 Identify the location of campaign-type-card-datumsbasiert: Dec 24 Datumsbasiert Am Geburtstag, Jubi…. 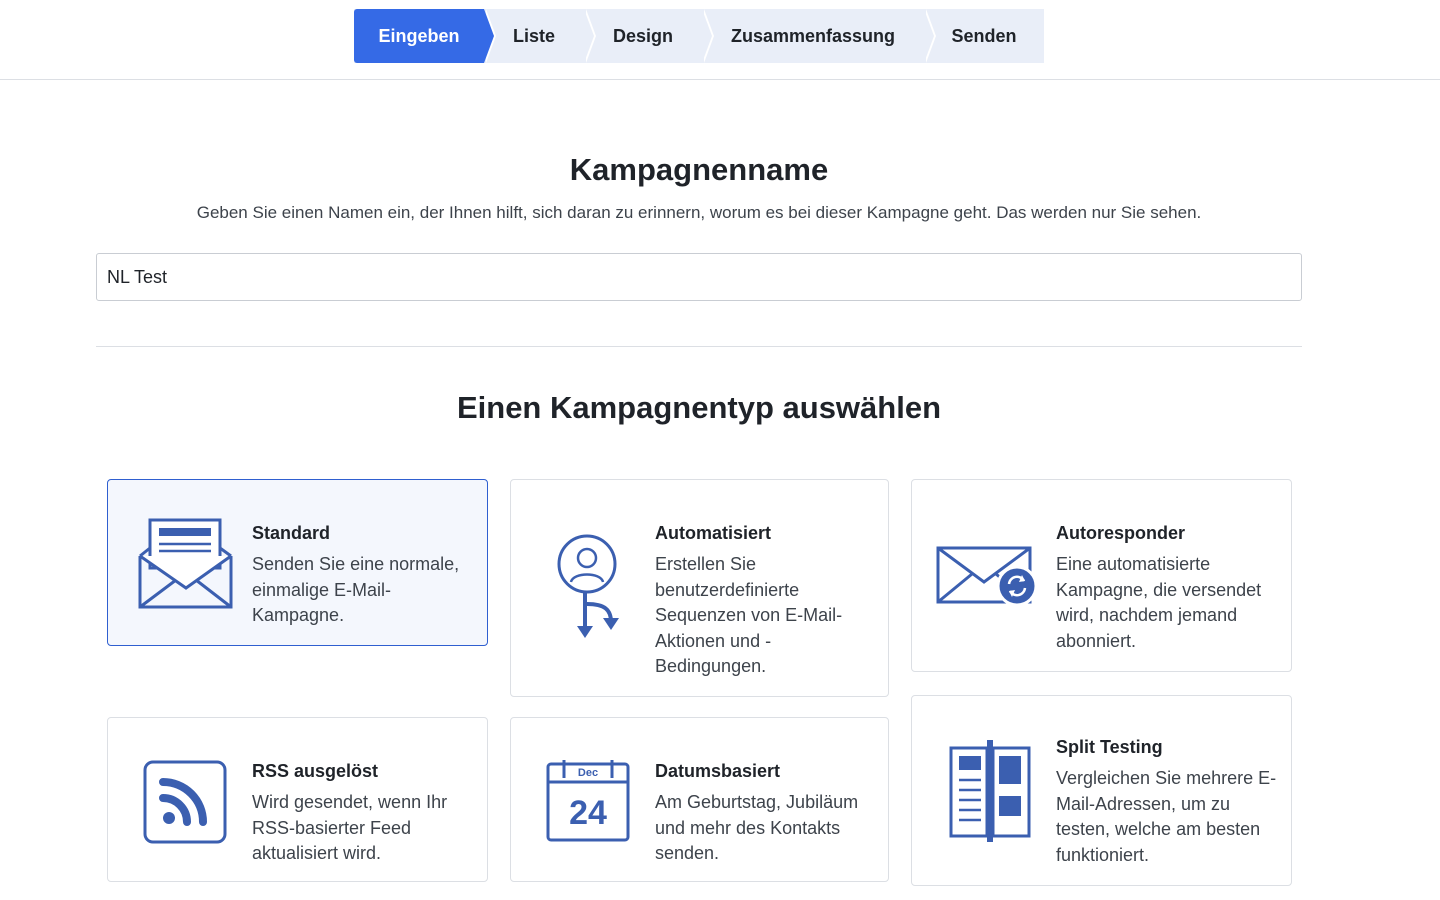
(699, 799).